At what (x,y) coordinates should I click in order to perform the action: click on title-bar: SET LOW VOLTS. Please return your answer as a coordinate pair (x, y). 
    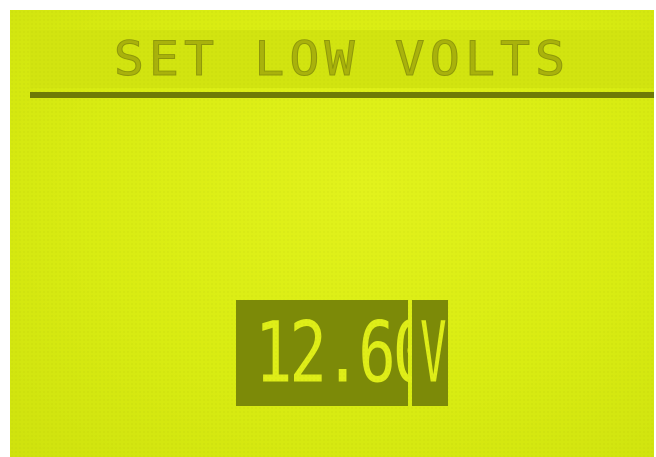
    Looking at the image, I should click on (342, 59).